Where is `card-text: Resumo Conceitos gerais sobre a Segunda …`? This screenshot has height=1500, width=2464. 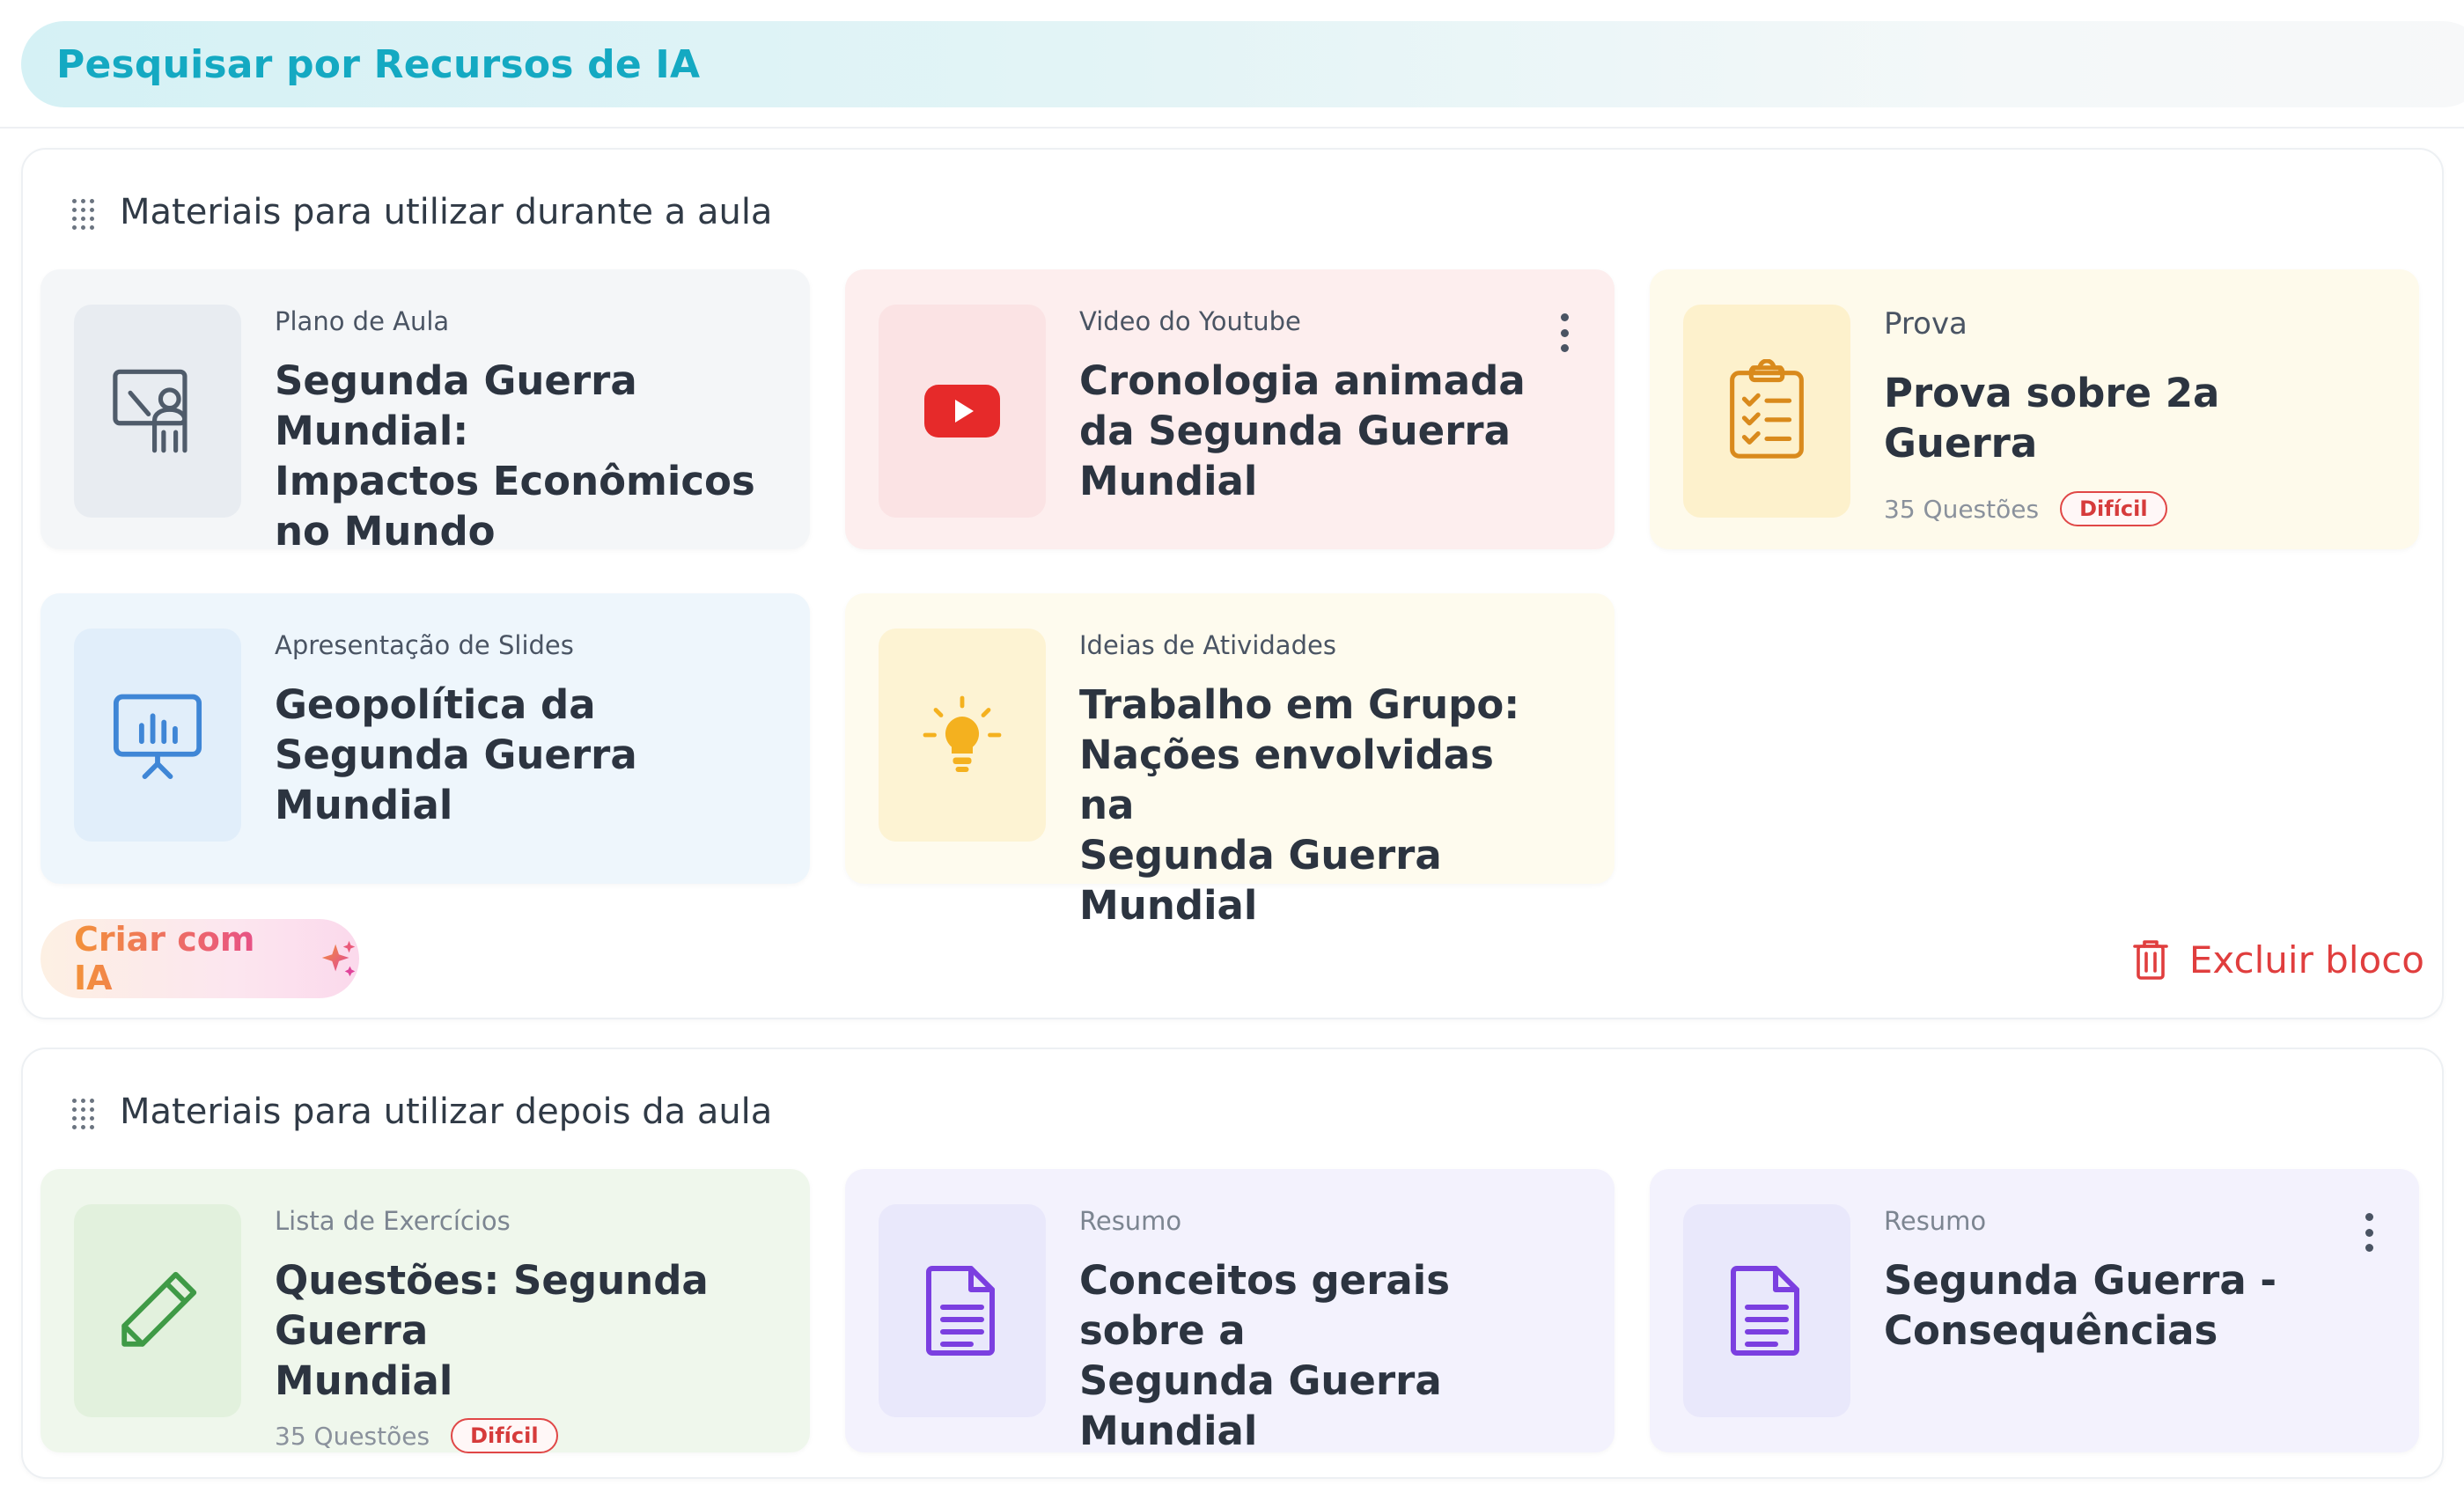 card-text: Resumo Conceitos gerais sobre a Segunda … is located at coordinates (1320, 1331).